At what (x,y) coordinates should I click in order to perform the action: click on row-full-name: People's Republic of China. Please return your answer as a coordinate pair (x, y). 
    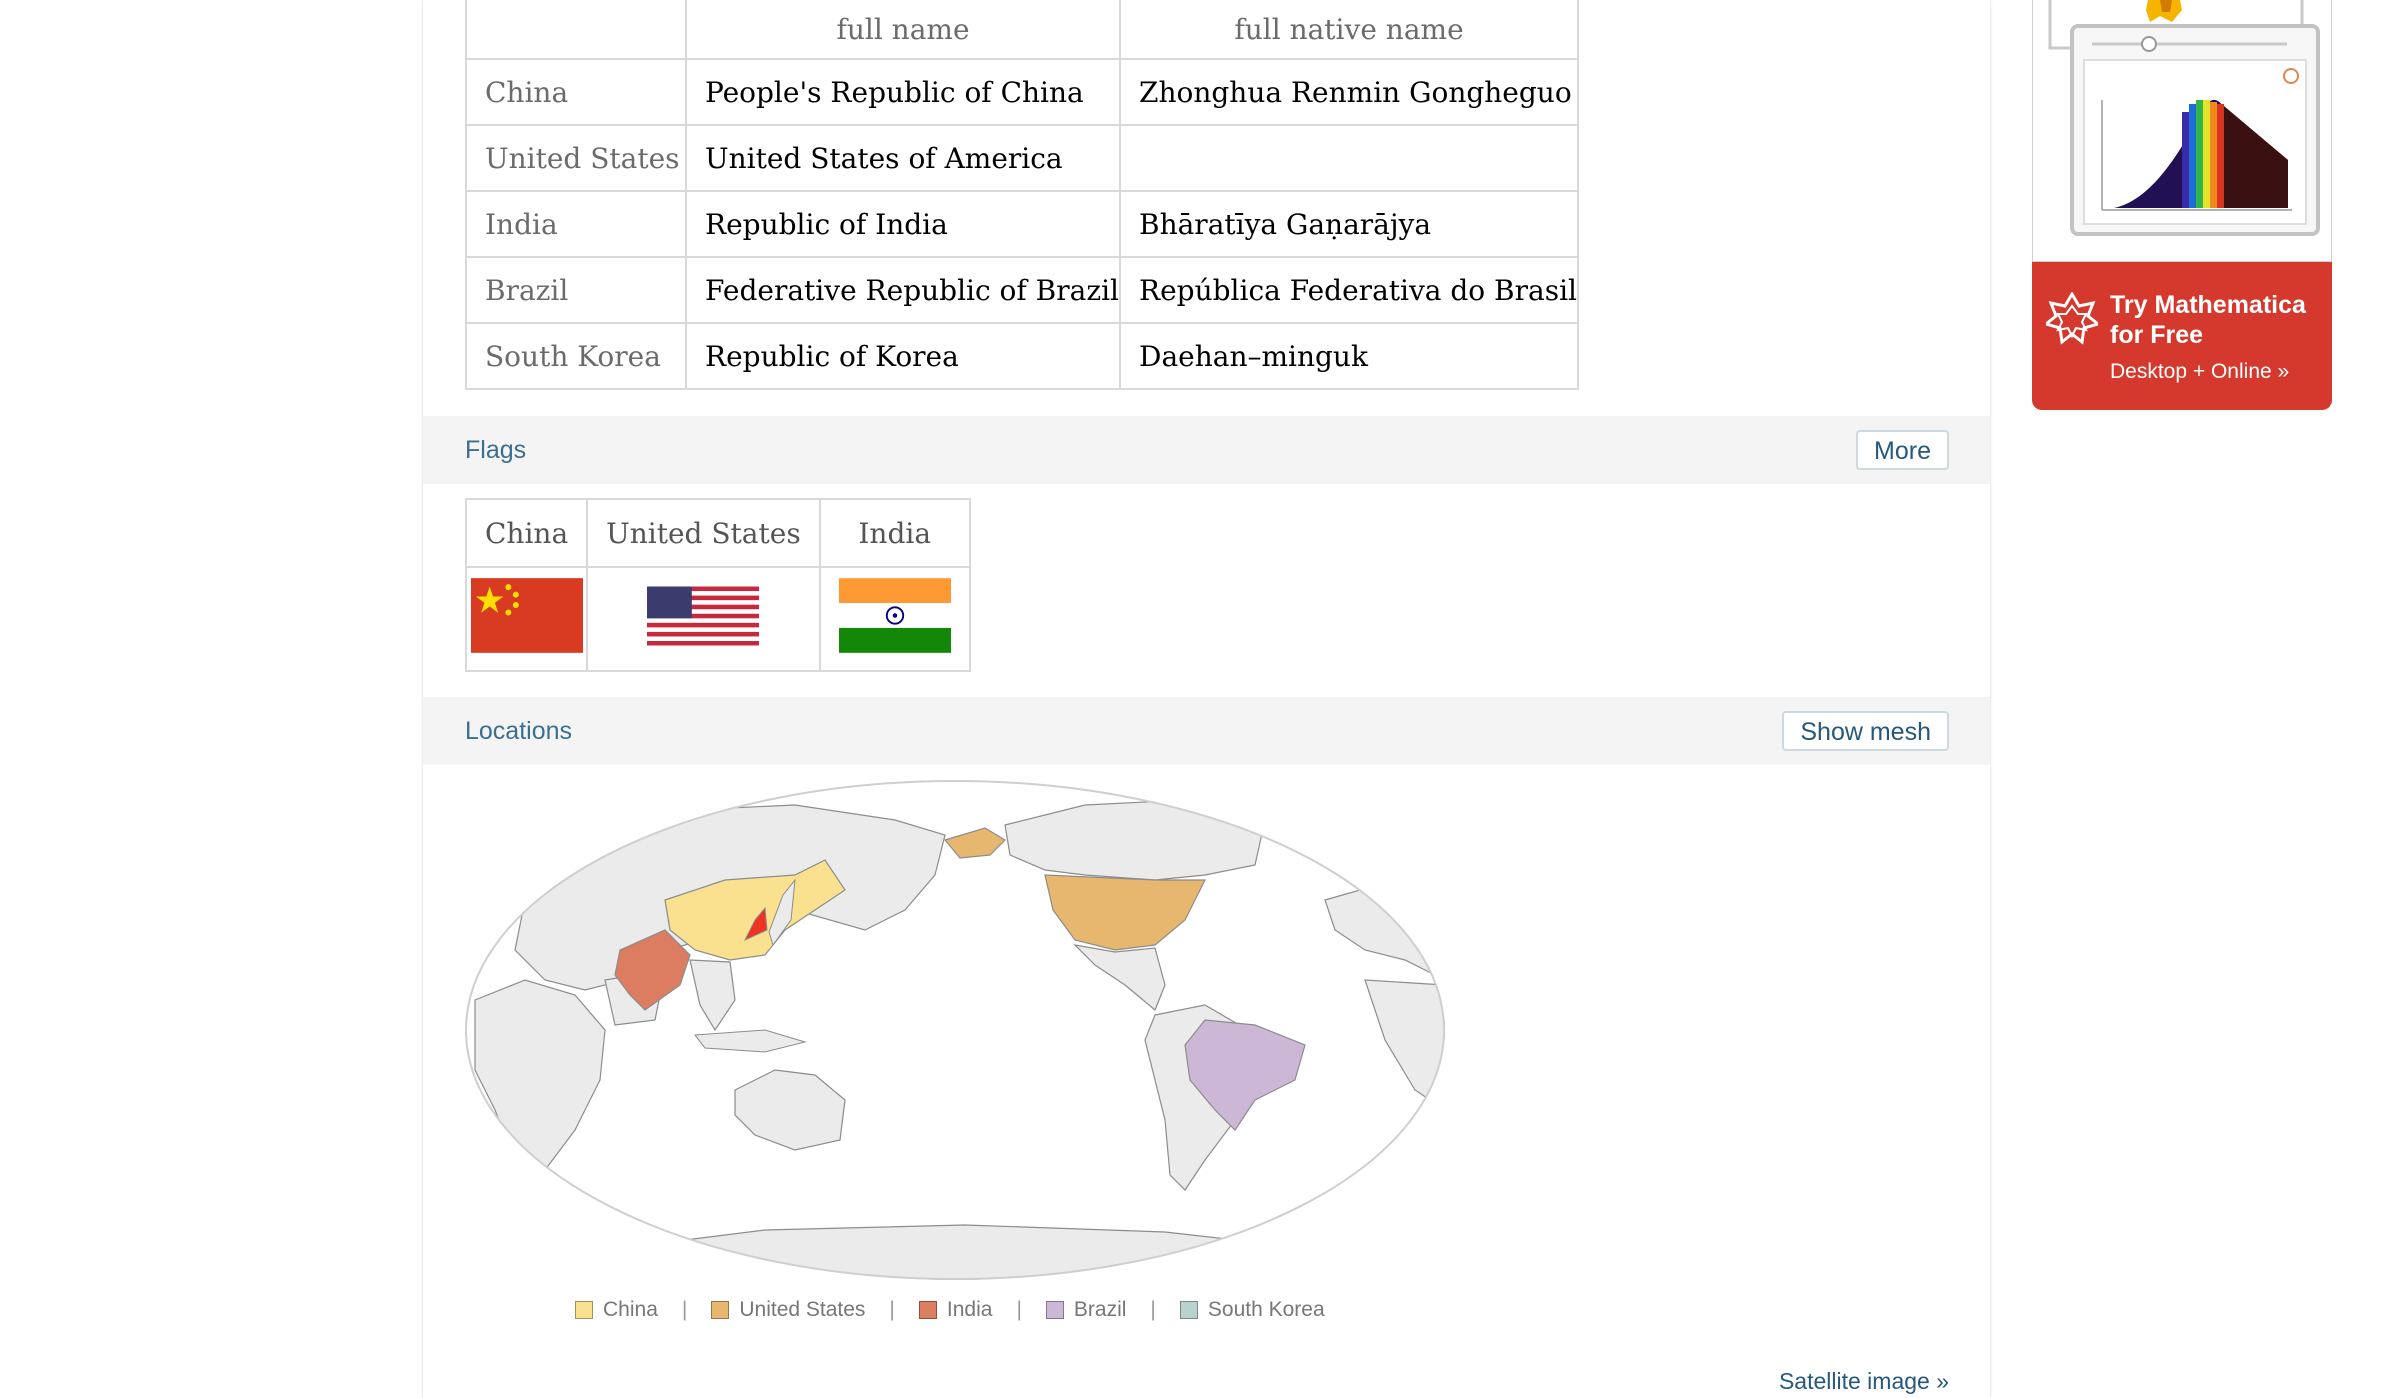
    Looking at the image, I should click on (903, 92).